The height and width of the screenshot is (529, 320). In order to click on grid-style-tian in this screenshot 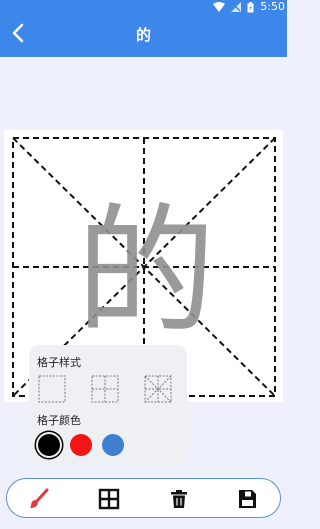, I will do `click(105, 389)`.